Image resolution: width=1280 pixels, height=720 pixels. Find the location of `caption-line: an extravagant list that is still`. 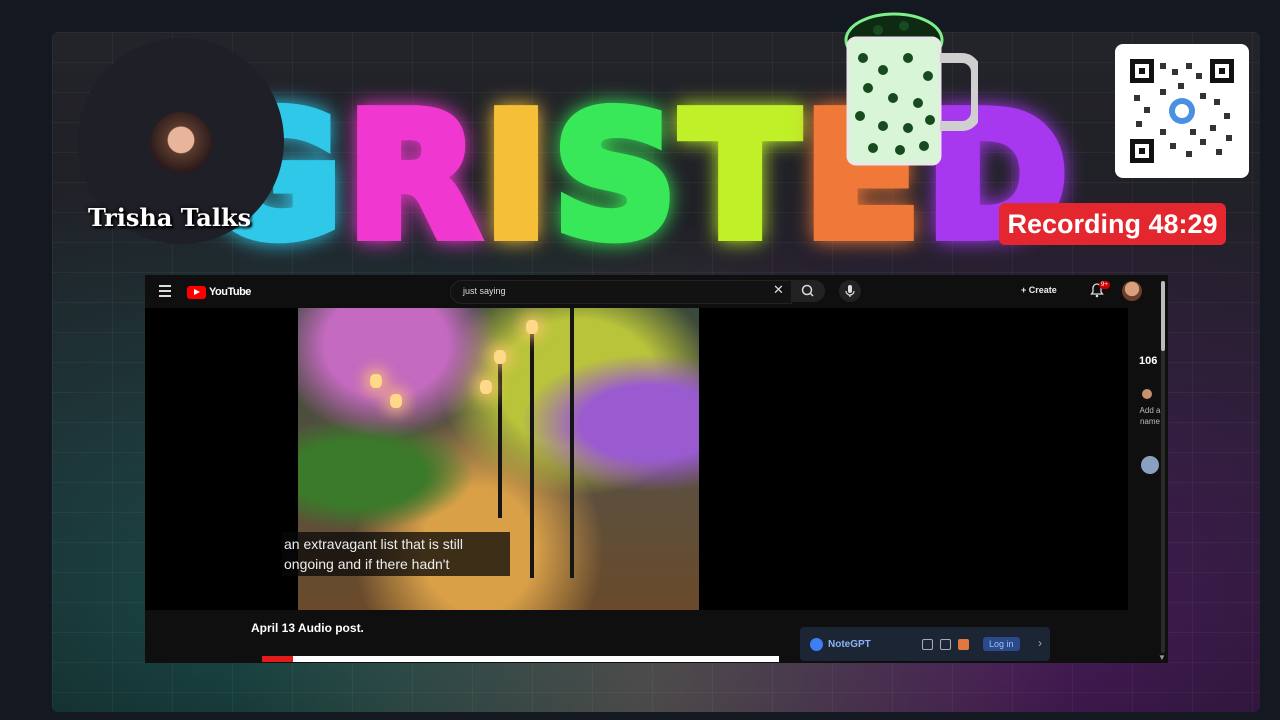

caption-line: an extravagant list that is still is located at coordinates (373, 544).